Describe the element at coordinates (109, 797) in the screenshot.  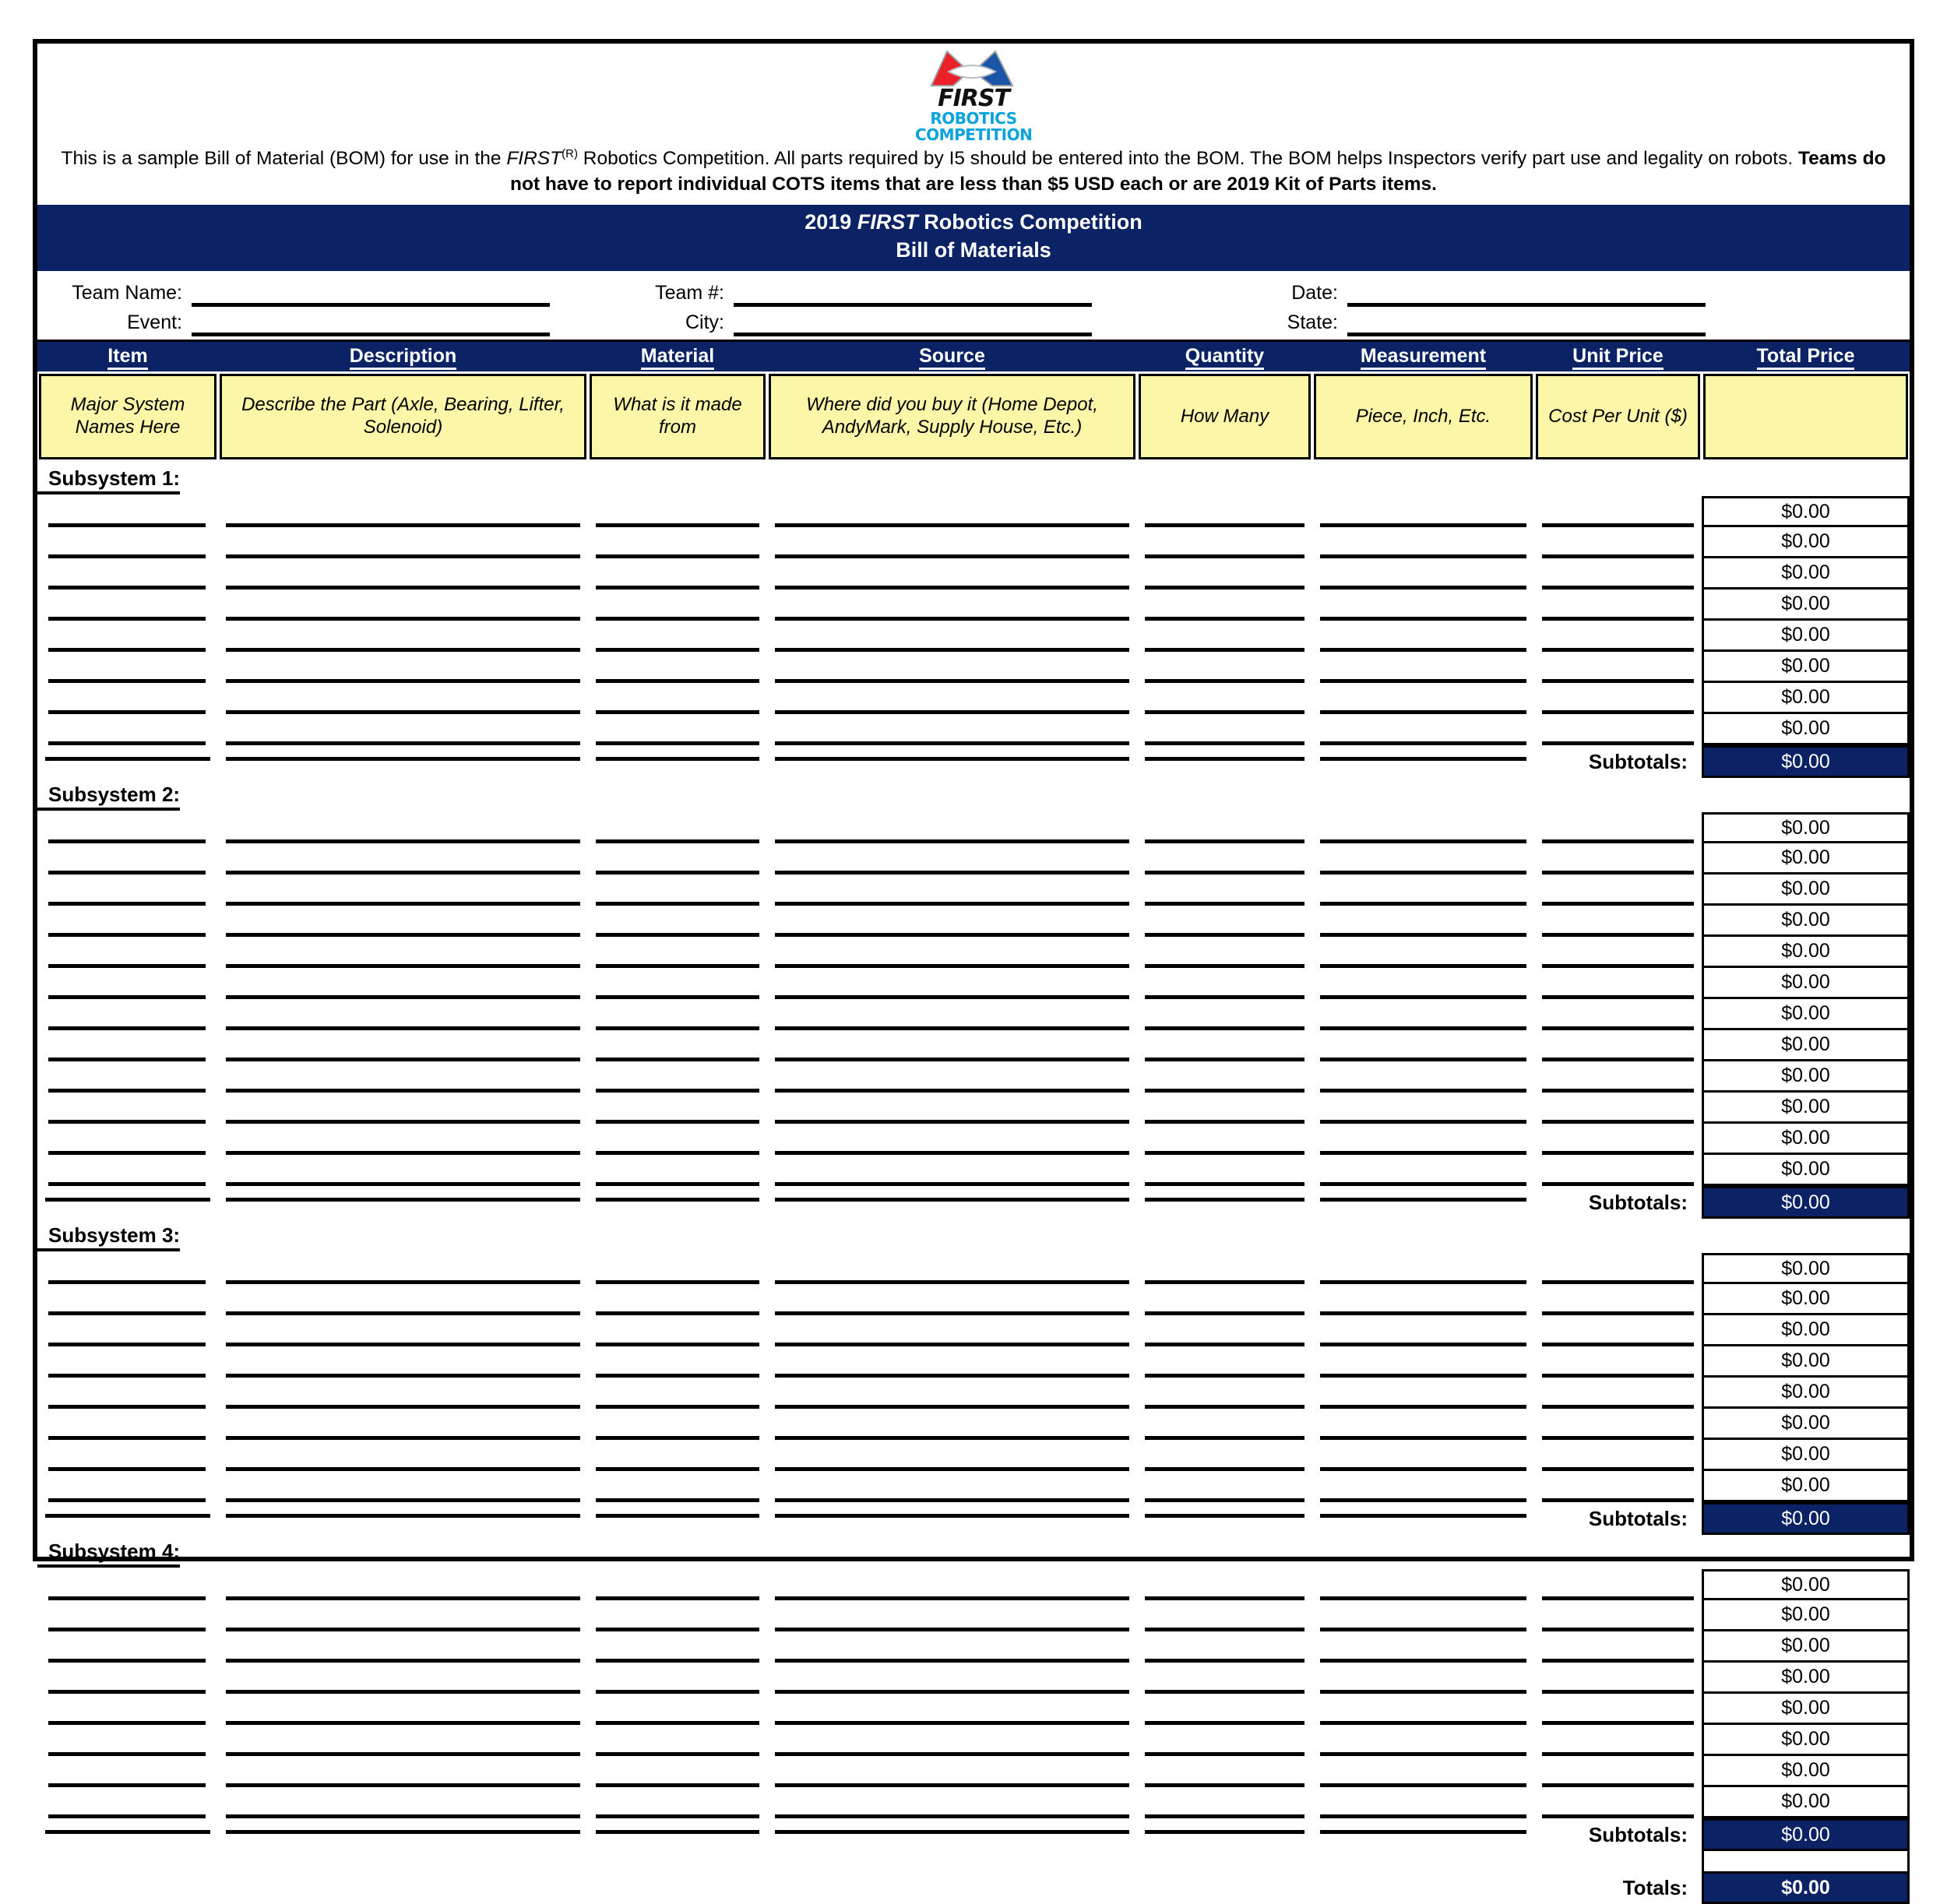
I see `subsystem-label: Subsystem 2:` at that location.